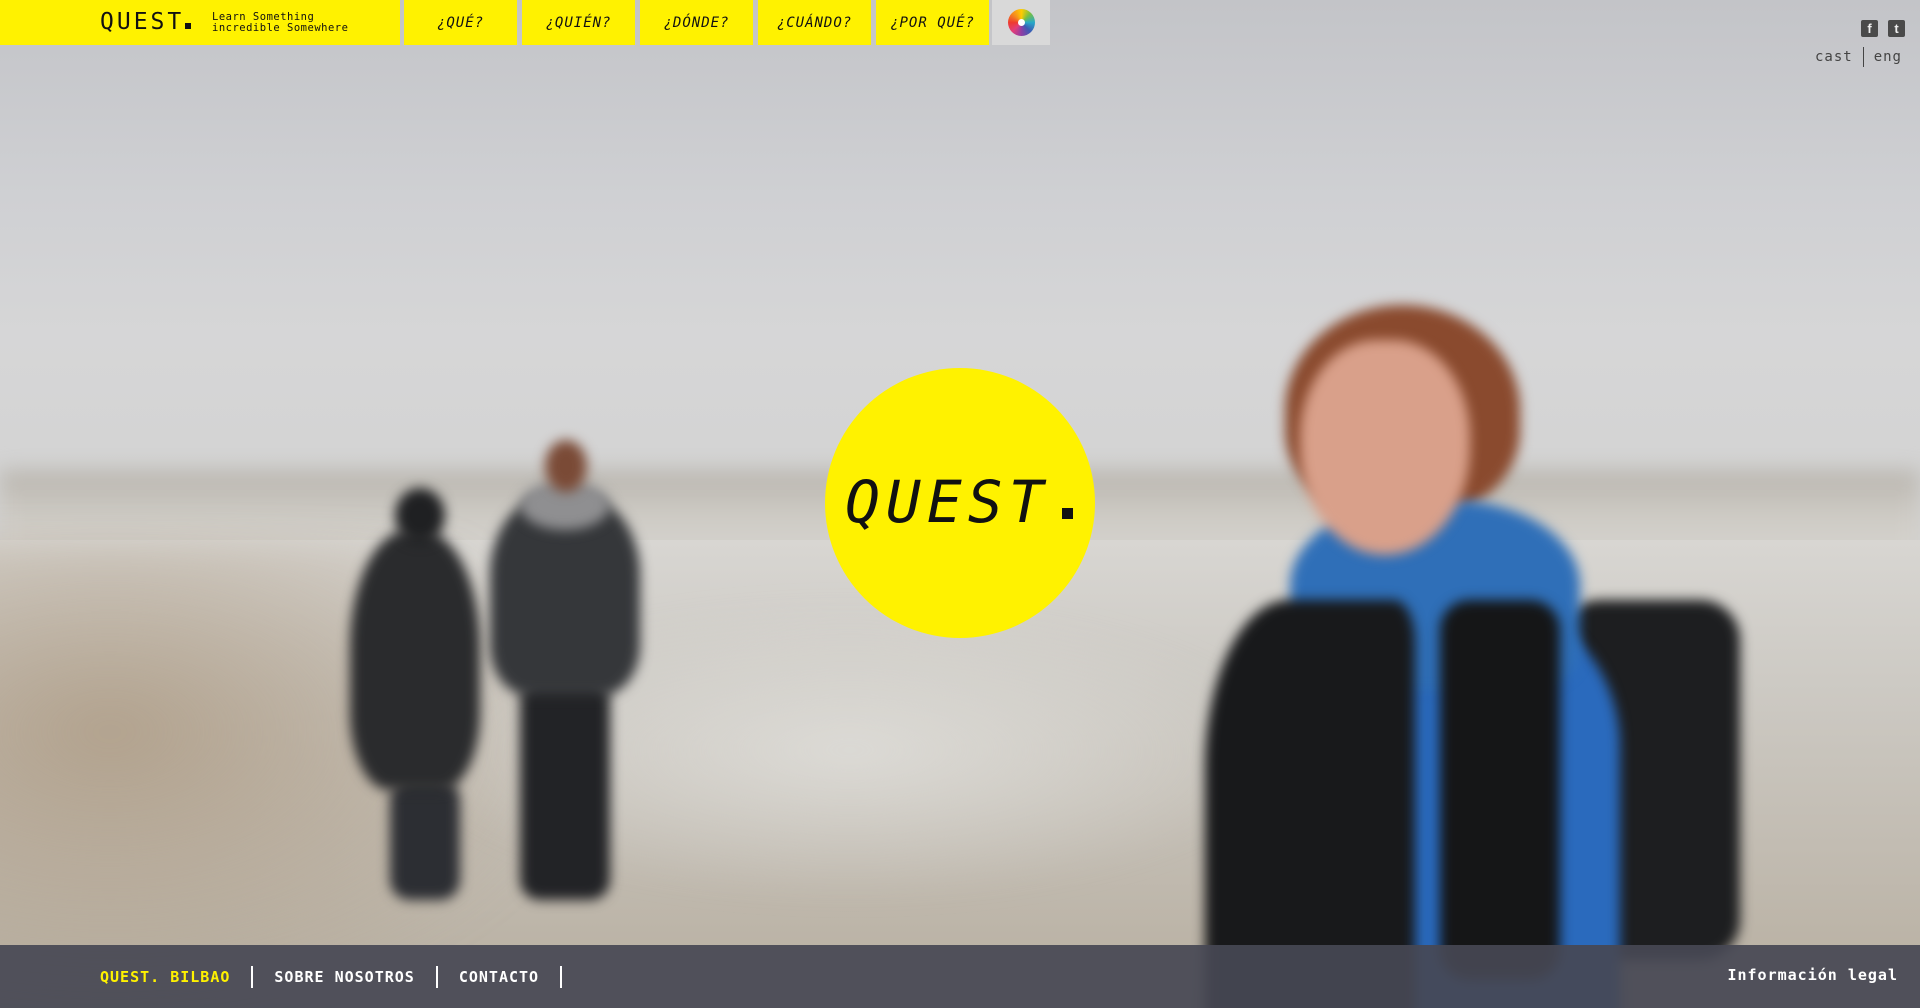 This screenshot has width=1920, height=1008. I want to click on footer-links: QUEST. BILBAO SOBRE NOSOTROS CONTACTO, so click(341, 977).